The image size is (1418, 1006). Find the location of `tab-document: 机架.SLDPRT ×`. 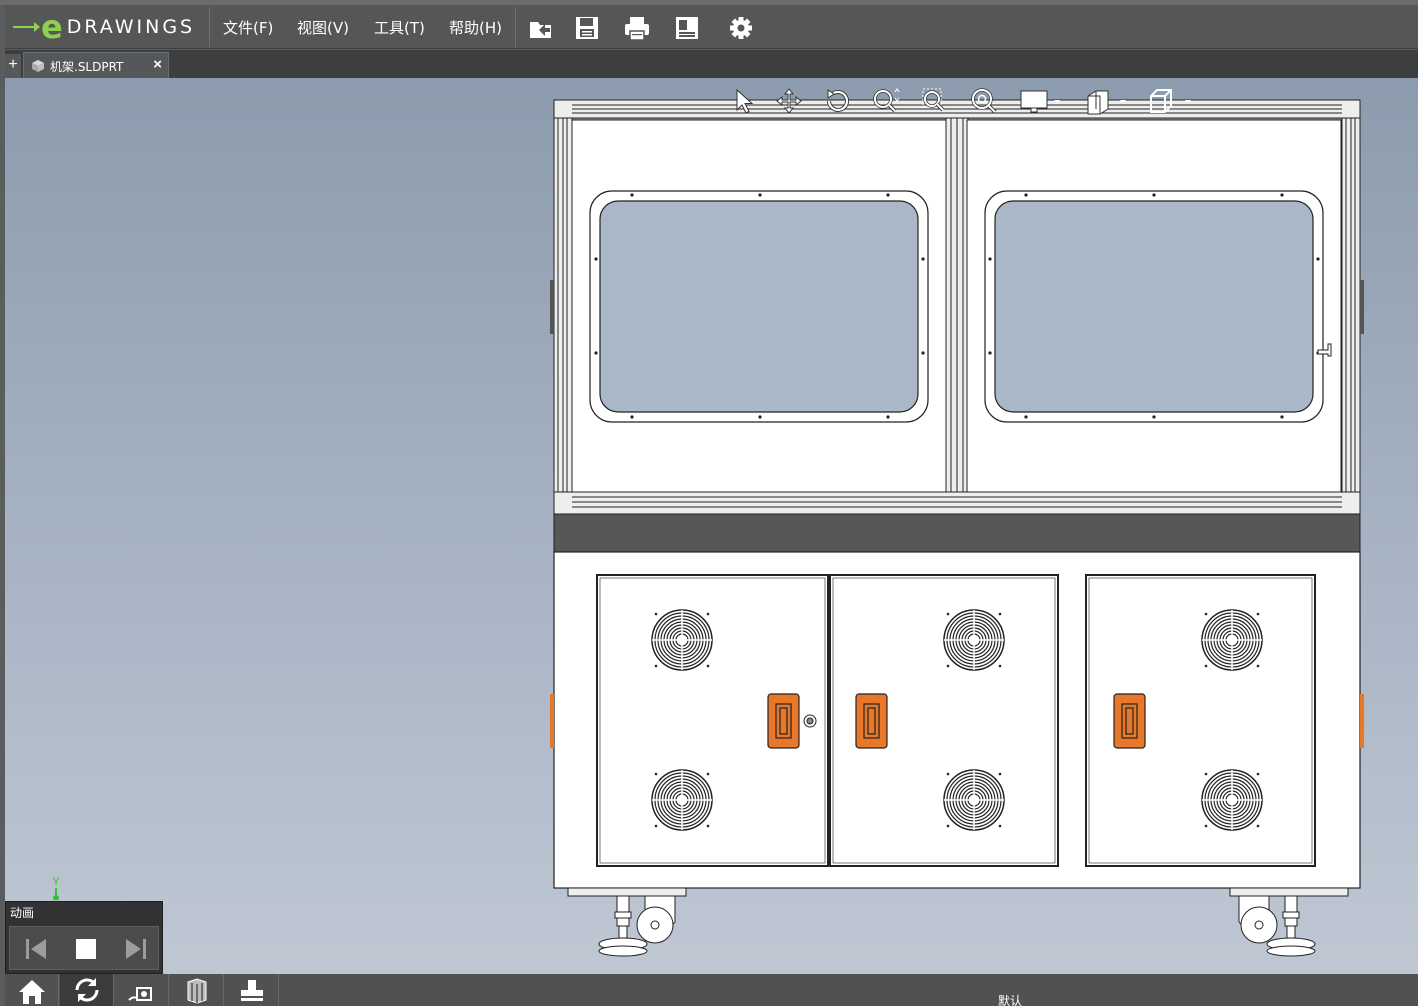

tab-document: 机架.SLDPRT × is located at coordinates (96, 65).